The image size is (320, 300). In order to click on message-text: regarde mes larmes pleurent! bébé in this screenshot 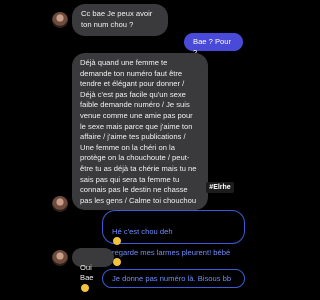, I will do `click(171, 252)`.